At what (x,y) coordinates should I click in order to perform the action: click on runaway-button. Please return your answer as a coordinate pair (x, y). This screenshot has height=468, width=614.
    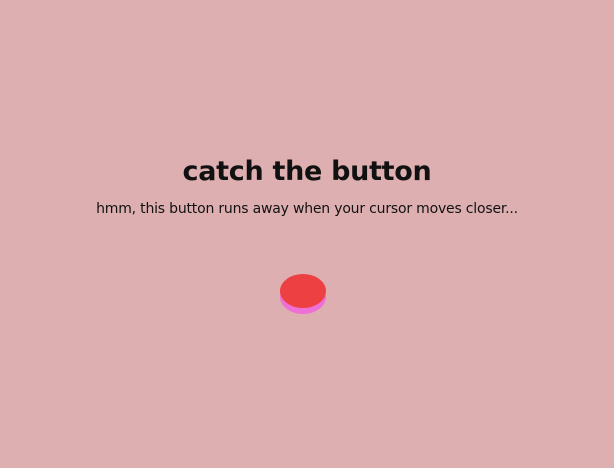
    Looking at the image, I should click on (303, 294).